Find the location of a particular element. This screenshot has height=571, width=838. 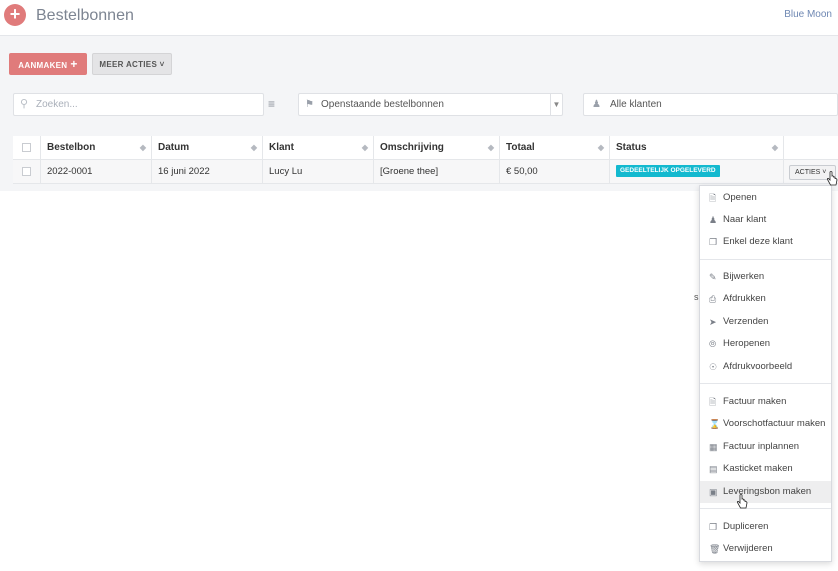

cell-status: GEDEELTELIJK OPGELEVERD is located at coordinates (697, 172).